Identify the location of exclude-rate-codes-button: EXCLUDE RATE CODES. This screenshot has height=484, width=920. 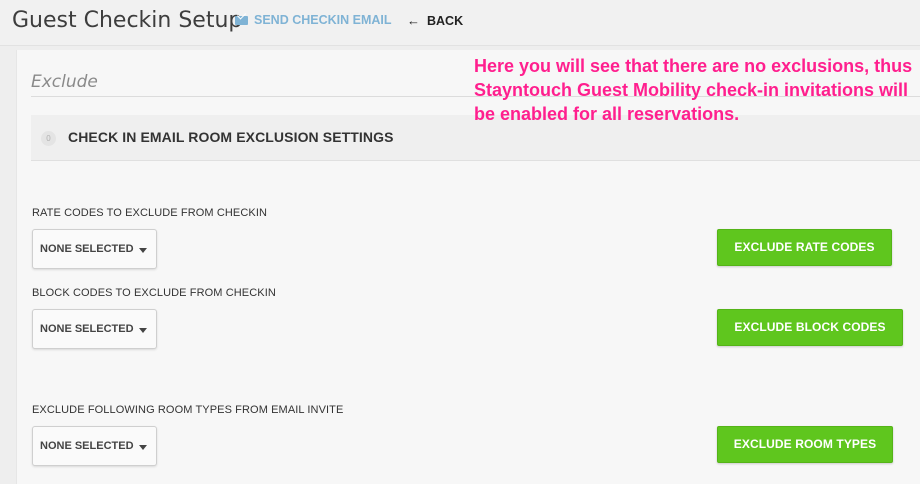
(804, 247).